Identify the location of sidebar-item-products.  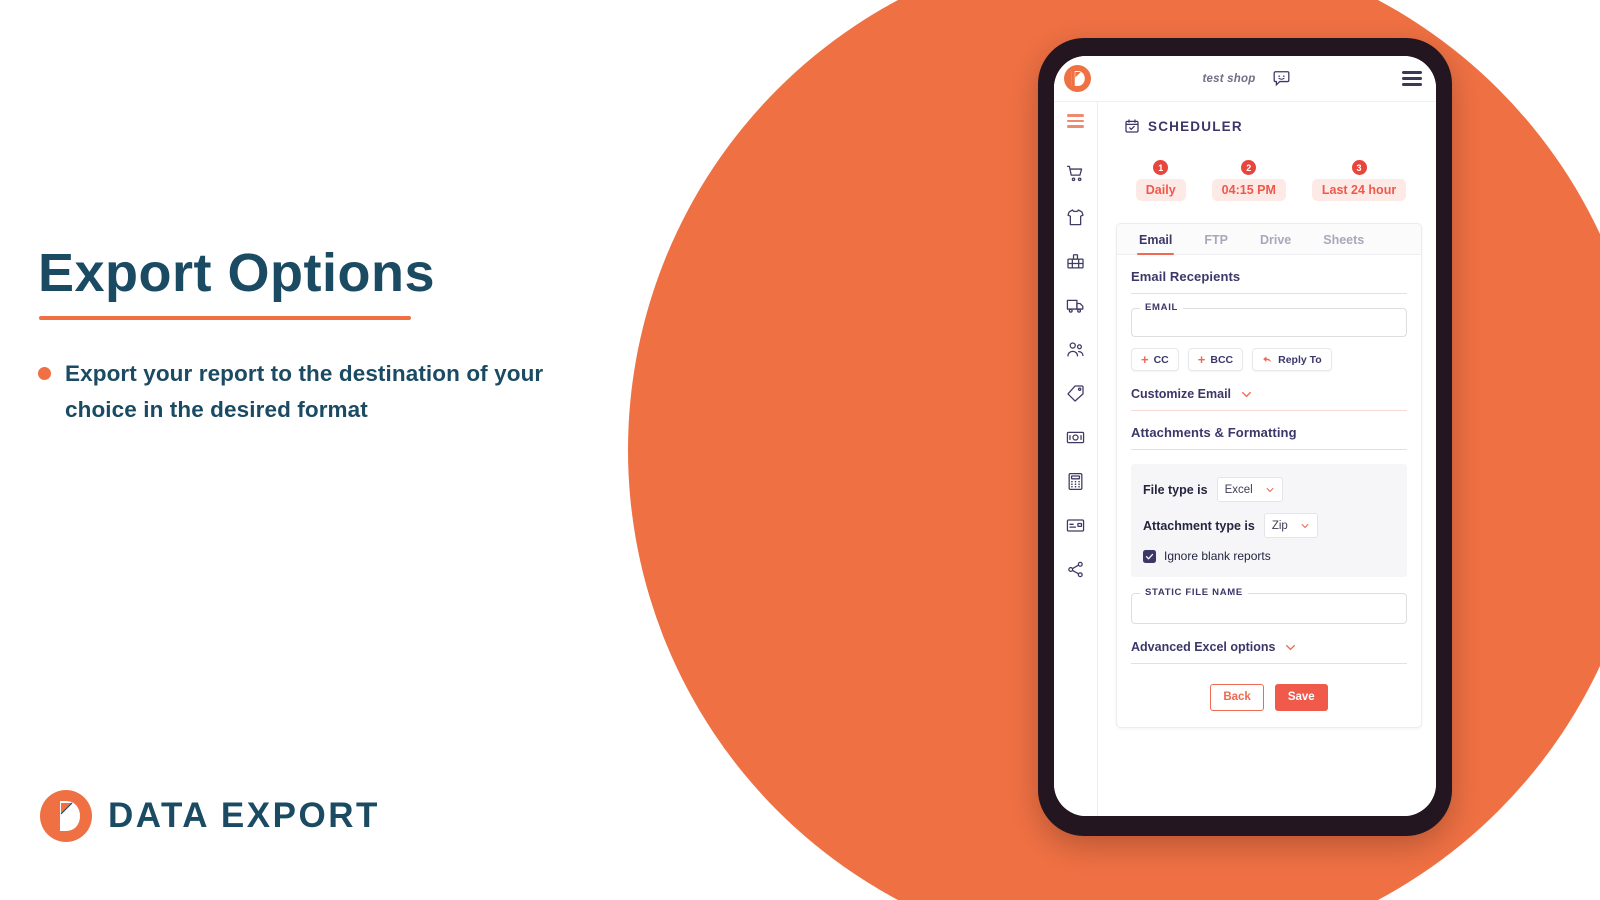
(1076, 218).